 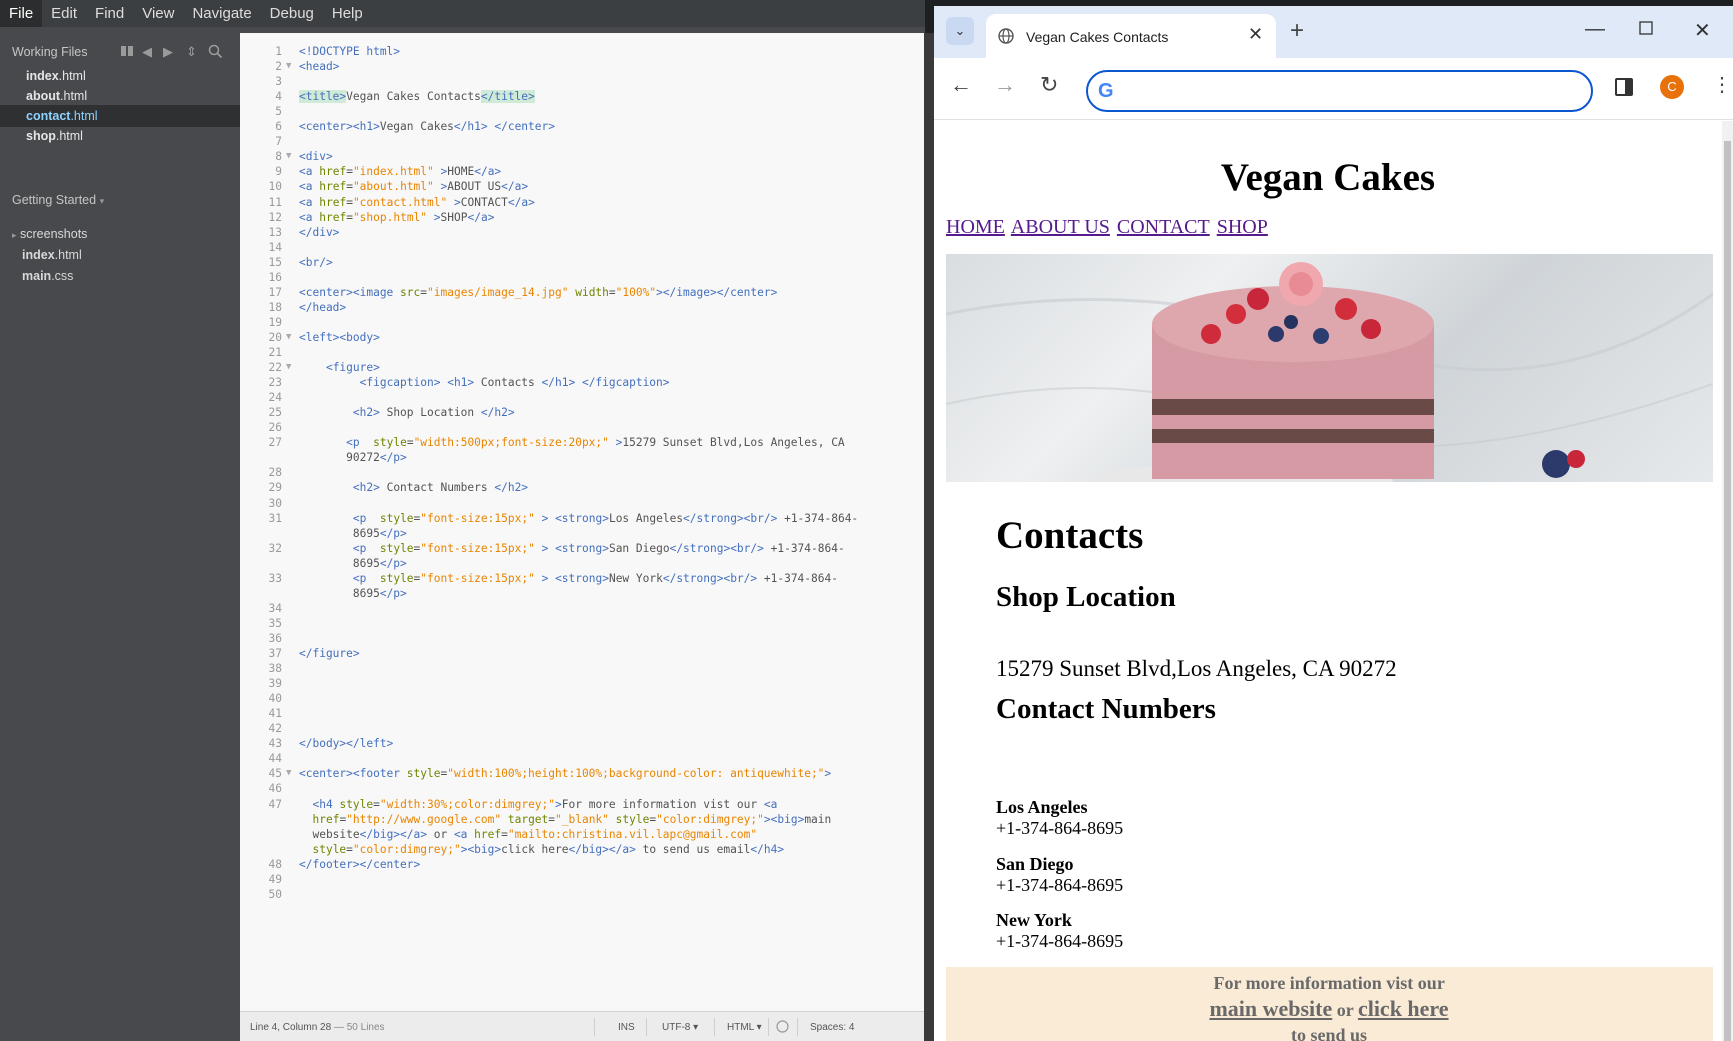 What do you see at coordinates (1333, 32) in the screenshot?
I see `tab-strip: ⌄ Vegan Cakes Contacts ✕ + — ✕` at bounding box center [1333, 32].